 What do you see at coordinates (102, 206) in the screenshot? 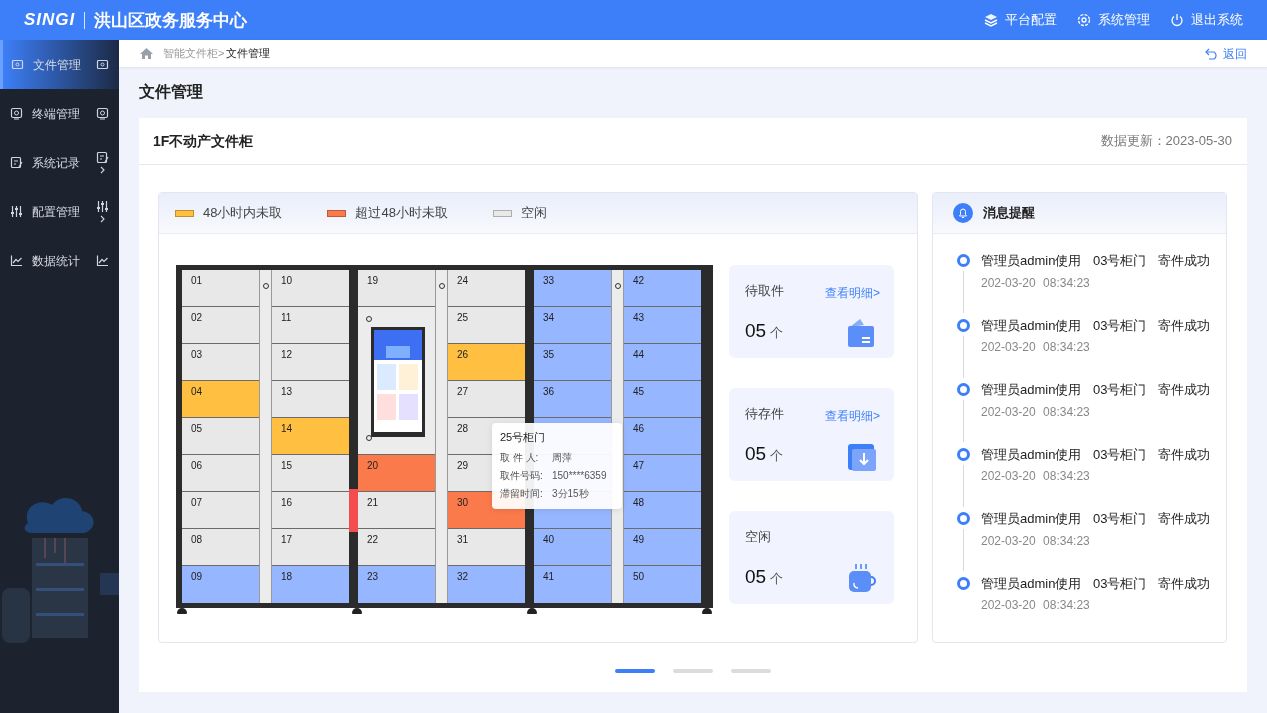
I see `sliders-icon` at bounding box center [102, 206].